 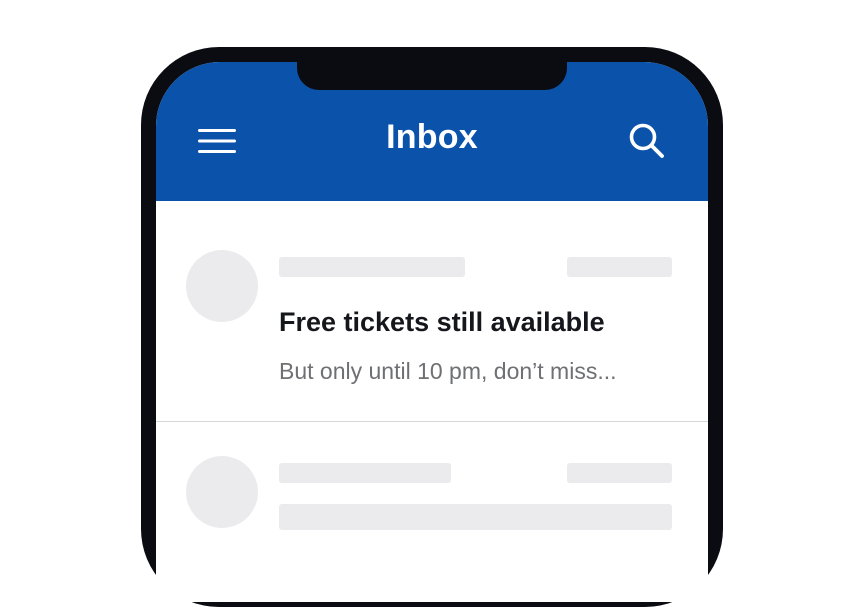 I want to click on menu-button, so click(x=214, y=141).